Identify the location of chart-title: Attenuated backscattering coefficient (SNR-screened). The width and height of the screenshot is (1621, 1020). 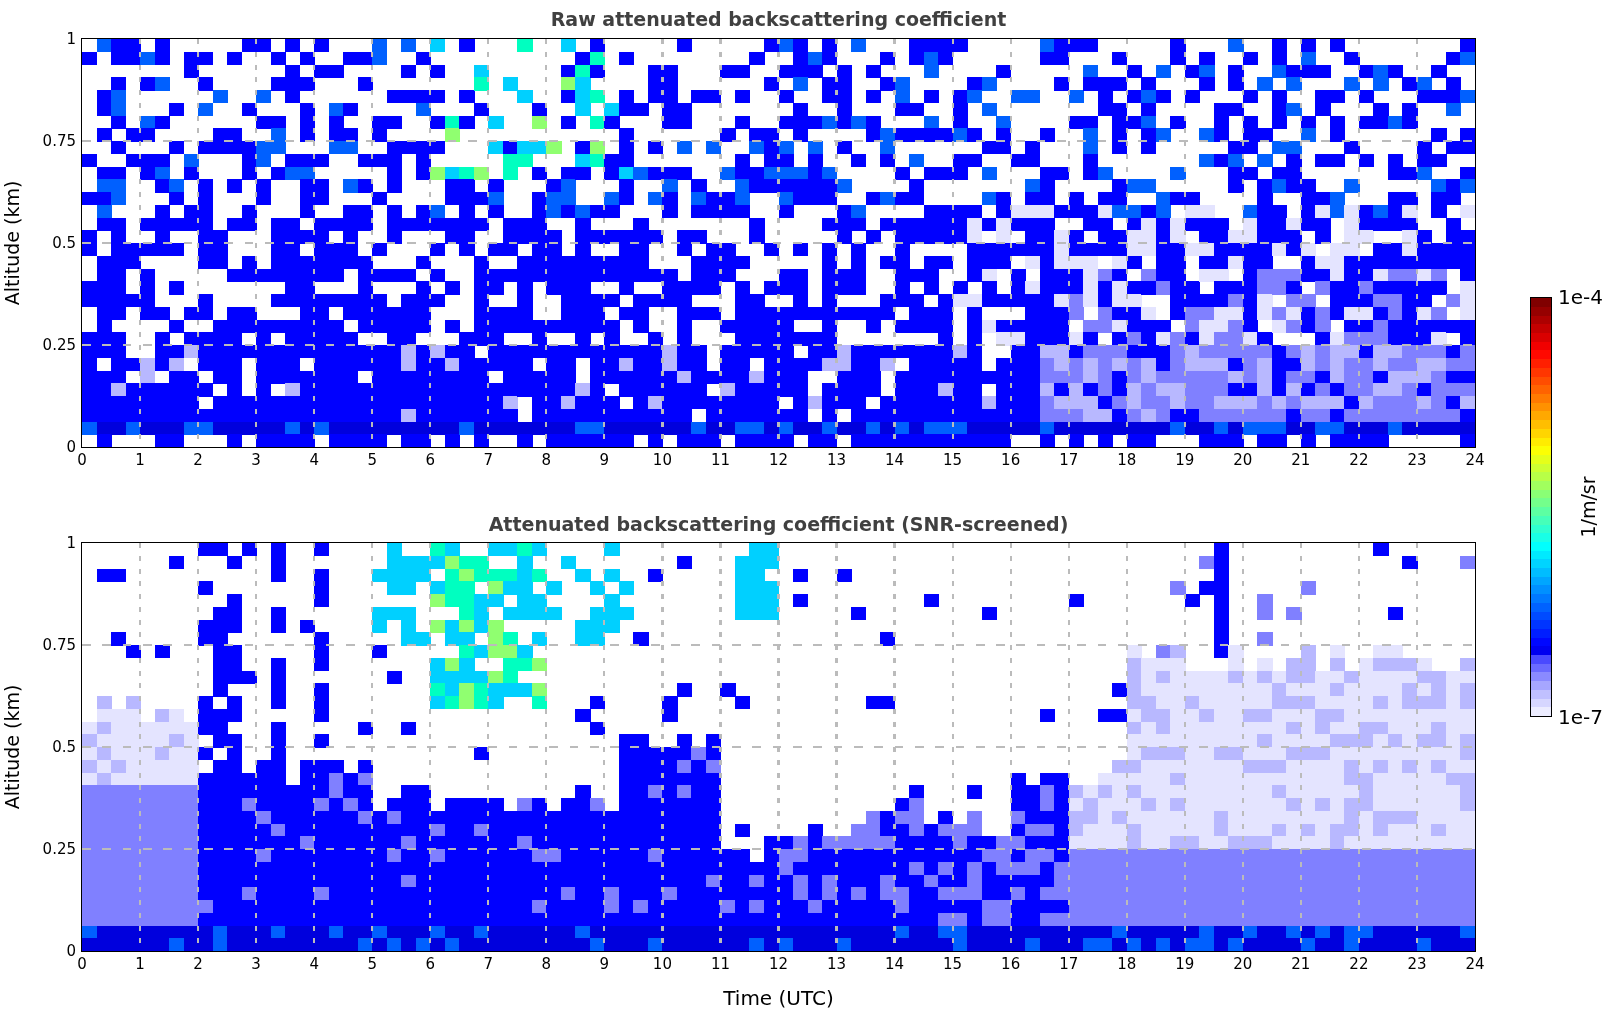
(778, 524).